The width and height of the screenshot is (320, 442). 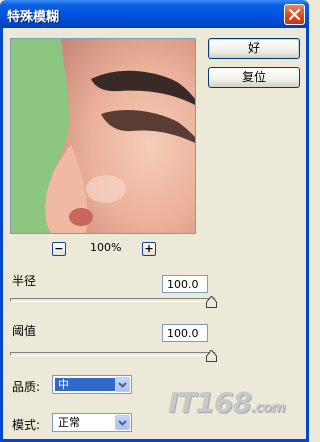 I want to click on mode-dropdown-button, so click(x=122, y=422).